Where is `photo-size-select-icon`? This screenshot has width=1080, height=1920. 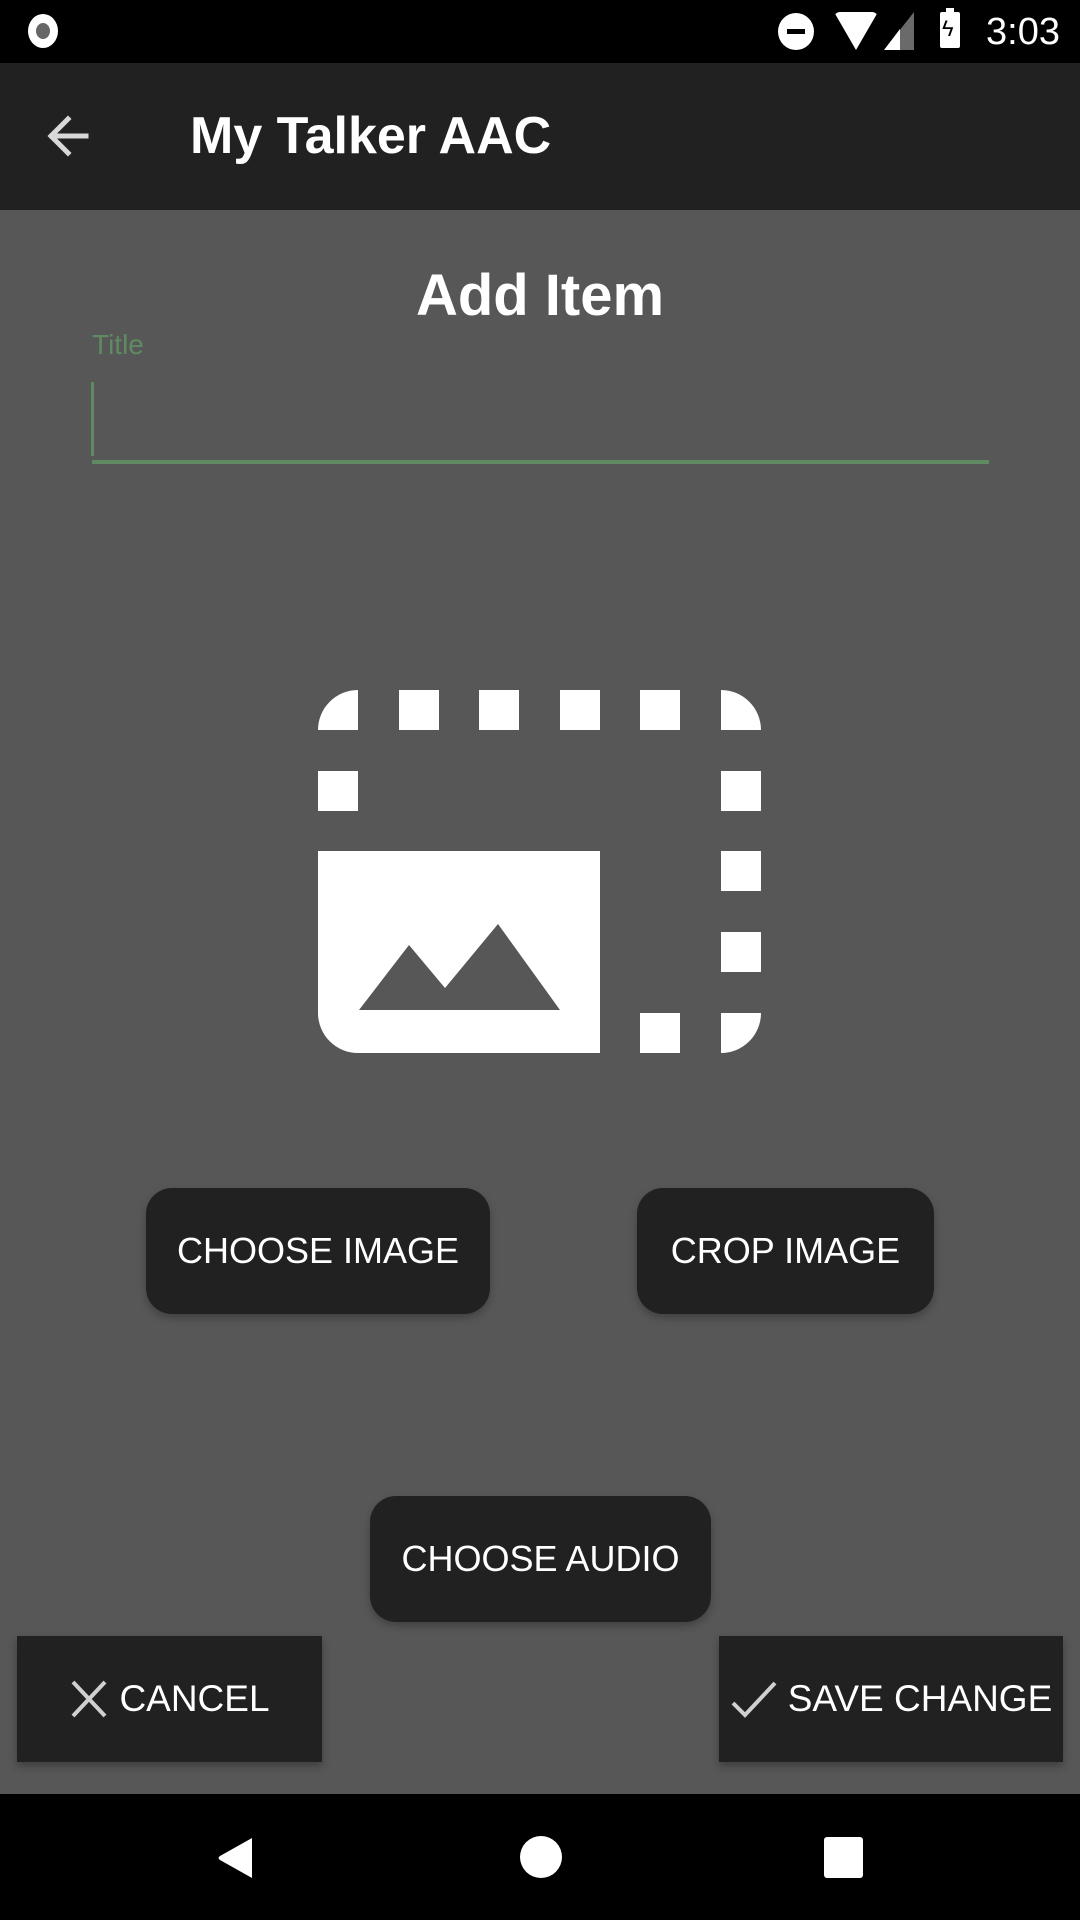
photo-size-select-icon is located at coordinates (539, 871).